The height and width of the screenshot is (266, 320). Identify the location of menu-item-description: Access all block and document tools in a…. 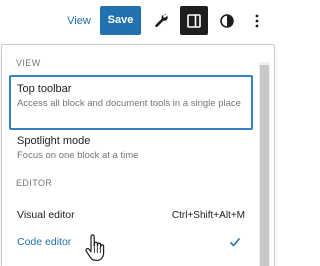
(129, 103).